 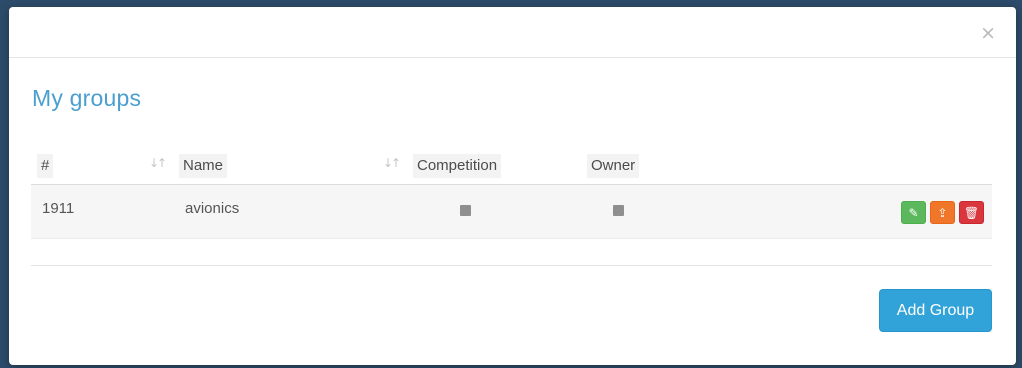 What do you see at coordinates (457, 166) in the screenshot?
I see `column-header-competition: Competition` at bounding box center [457, 166].